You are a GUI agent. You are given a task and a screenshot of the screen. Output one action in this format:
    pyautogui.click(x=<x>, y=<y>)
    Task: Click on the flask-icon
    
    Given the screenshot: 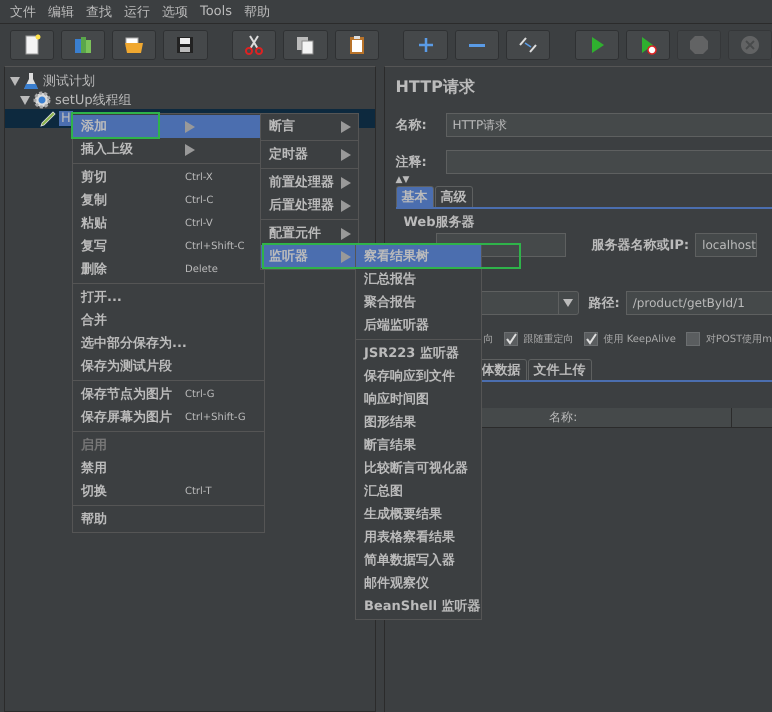 What is the action you would take?
    pyautogui.click(x=31, y=81)
    